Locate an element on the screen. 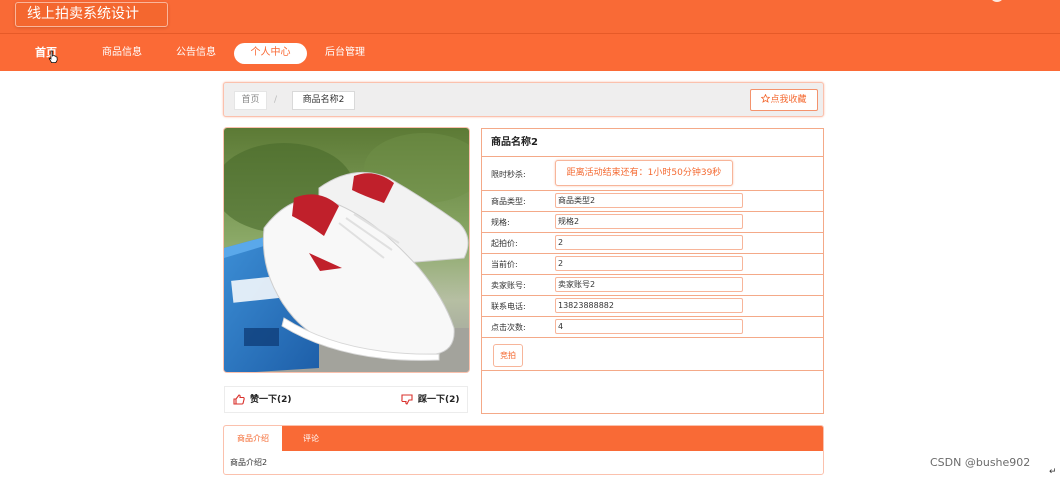 The height and width of the screenshot is (478, 1060). product-title: 商品名称2 is located at coordinates (652, 143).